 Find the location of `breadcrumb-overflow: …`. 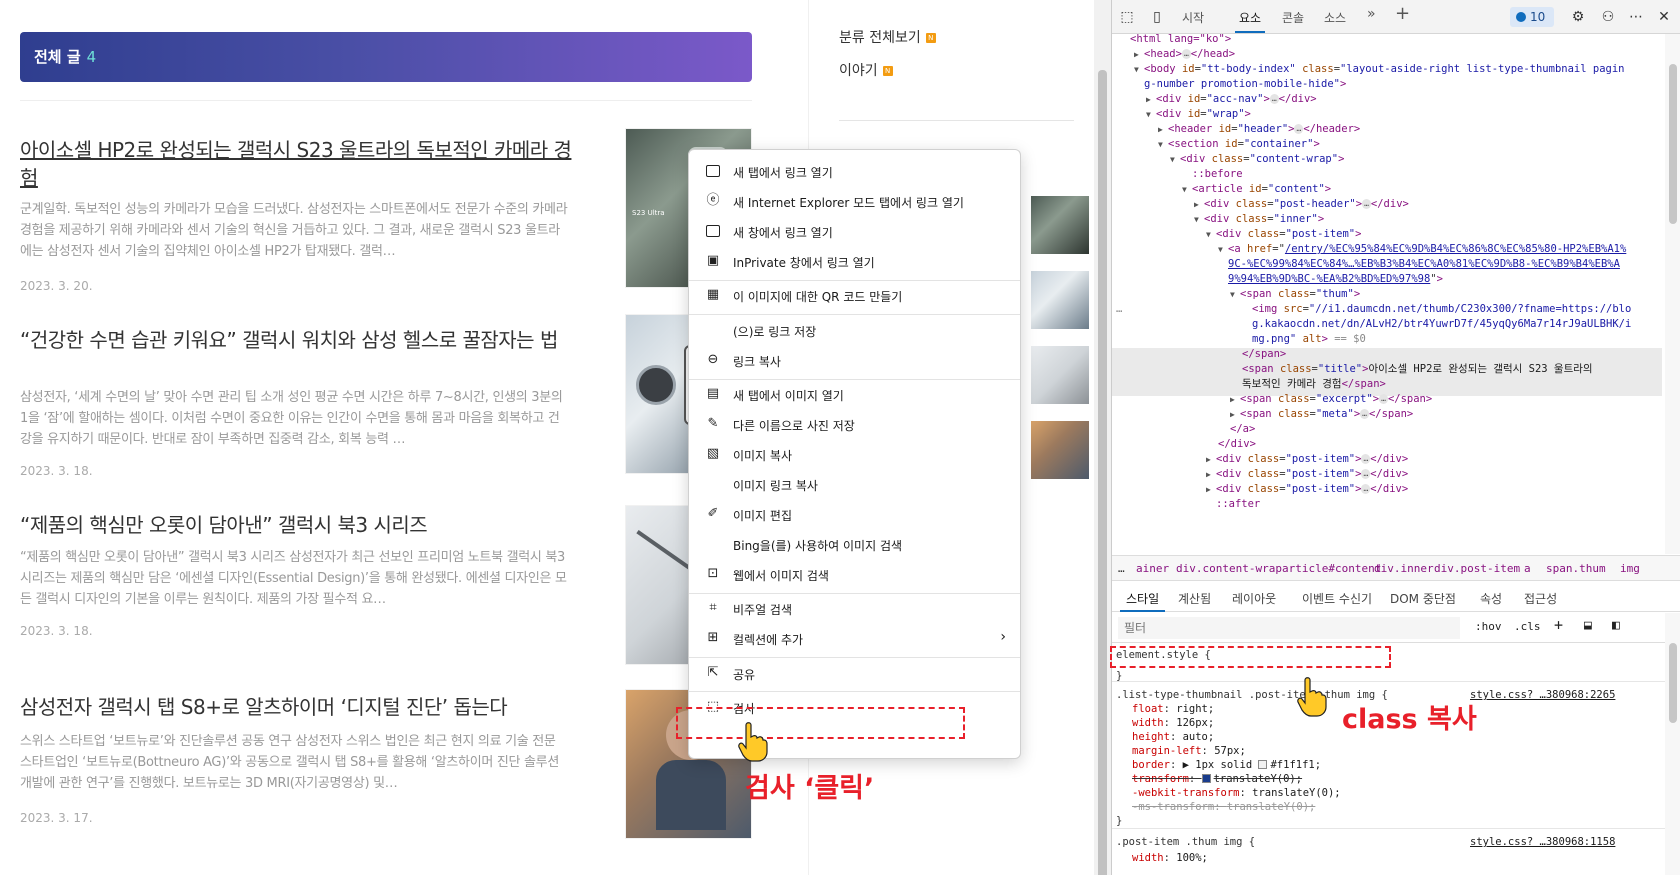

breadcrumb-overflow: … is located at coordinates (1121, 568).